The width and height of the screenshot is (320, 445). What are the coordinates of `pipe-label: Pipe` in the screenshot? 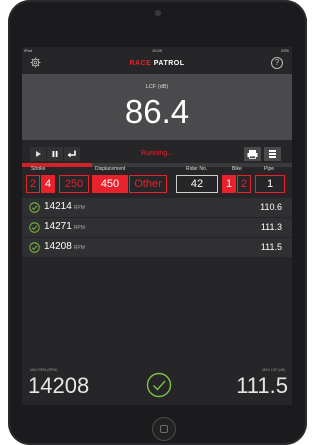 It's located at (269, 169).